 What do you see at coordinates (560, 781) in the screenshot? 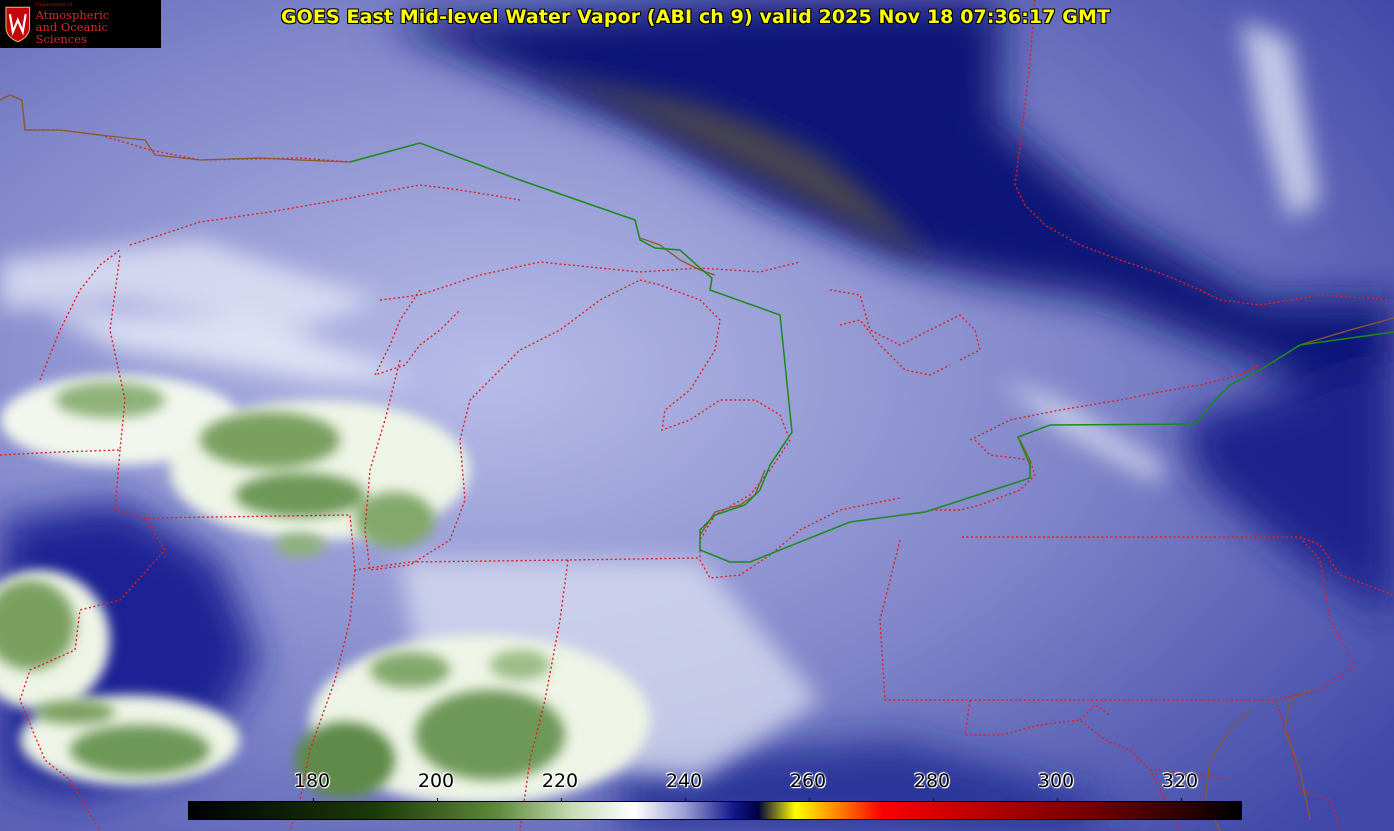
I see `colorbar-tick-220: 220` at bounding box center [560, 781].